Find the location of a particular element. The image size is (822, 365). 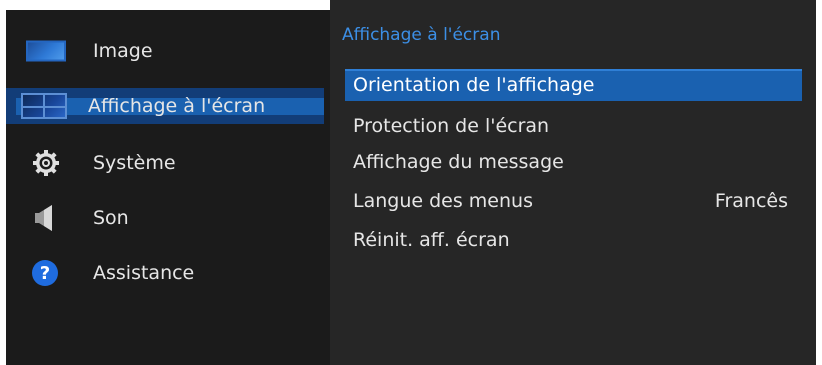

gear-icon is located at coordinates (46, 163).